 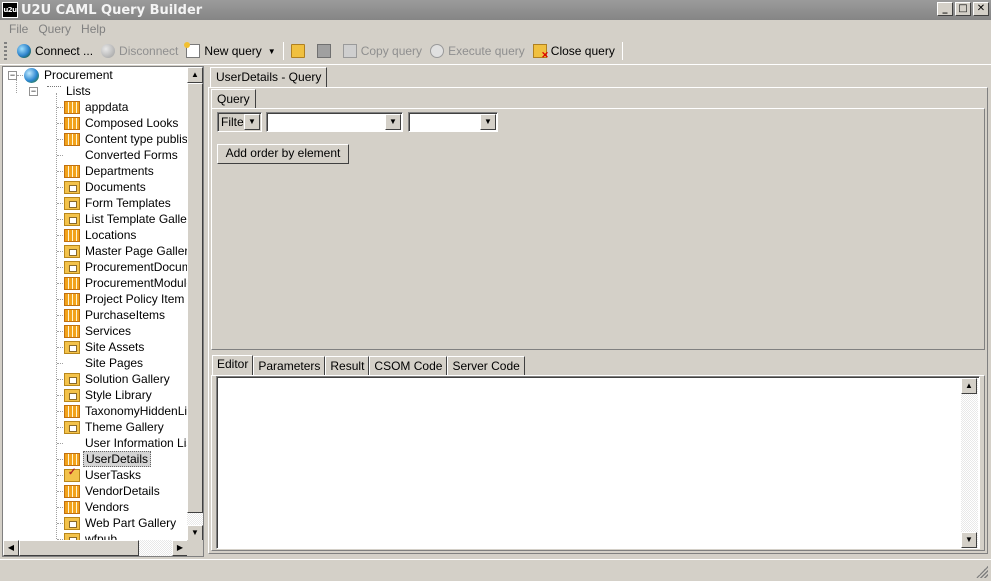 I want to click on tree-list-item: Converted Forms, so click(x=122, y=155).